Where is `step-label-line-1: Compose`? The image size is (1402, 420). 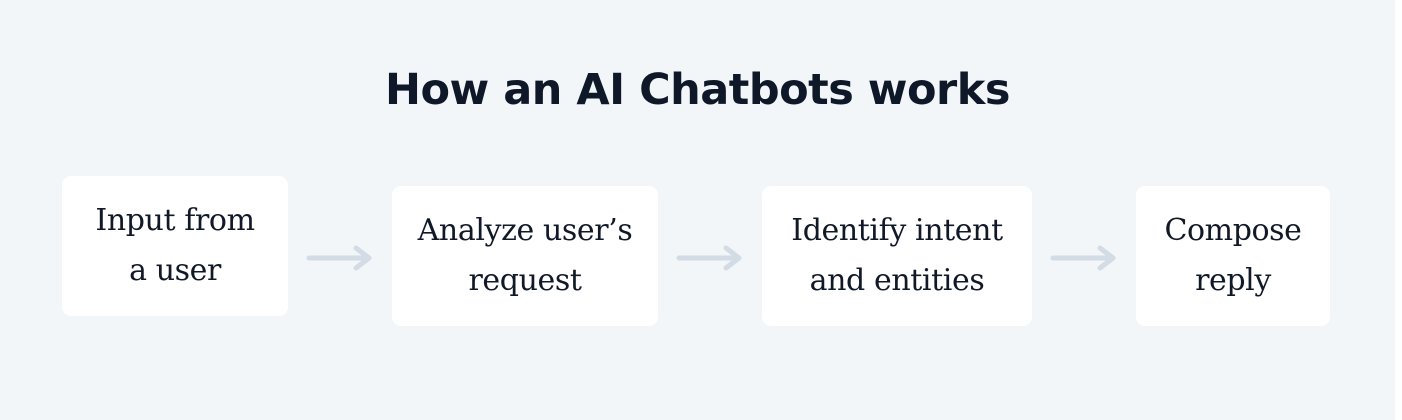
step-label-line-1: Compose is located at coordinates (1233, 230).